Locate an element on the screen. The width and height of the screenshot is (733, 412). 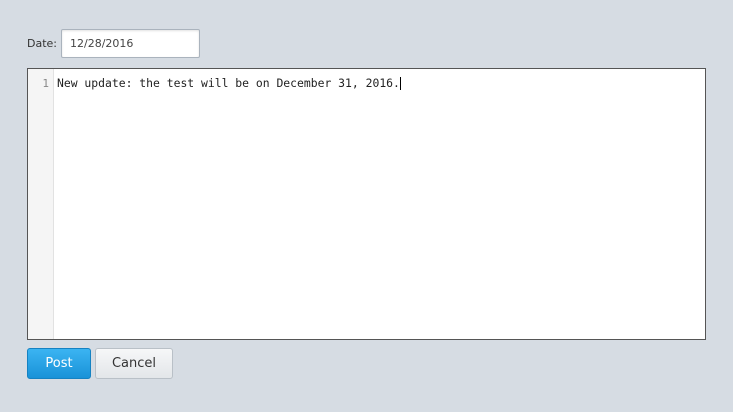
date-row: Date: is located at coordinates (113, 43).